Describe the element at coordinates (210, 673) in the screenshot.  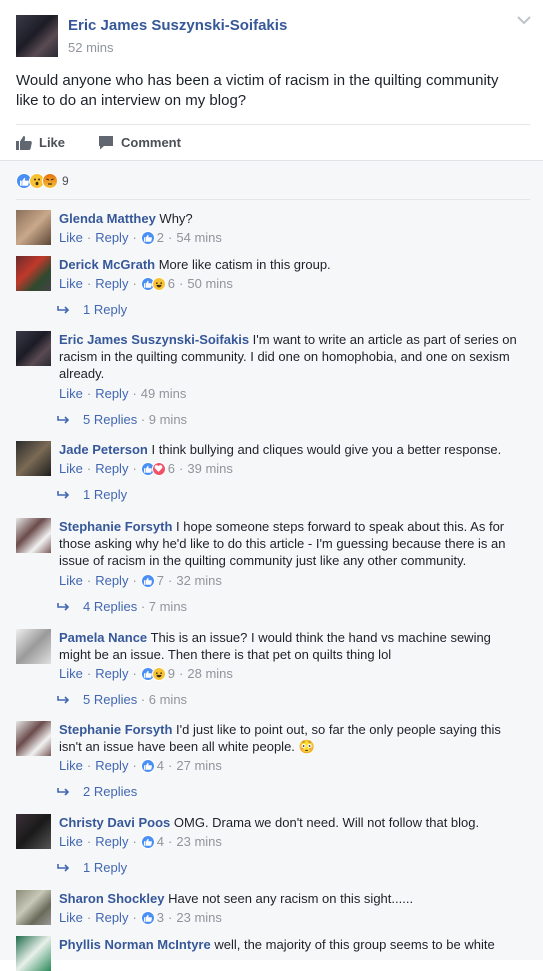
I see `comment-timestamp: 28 mins` at that location.